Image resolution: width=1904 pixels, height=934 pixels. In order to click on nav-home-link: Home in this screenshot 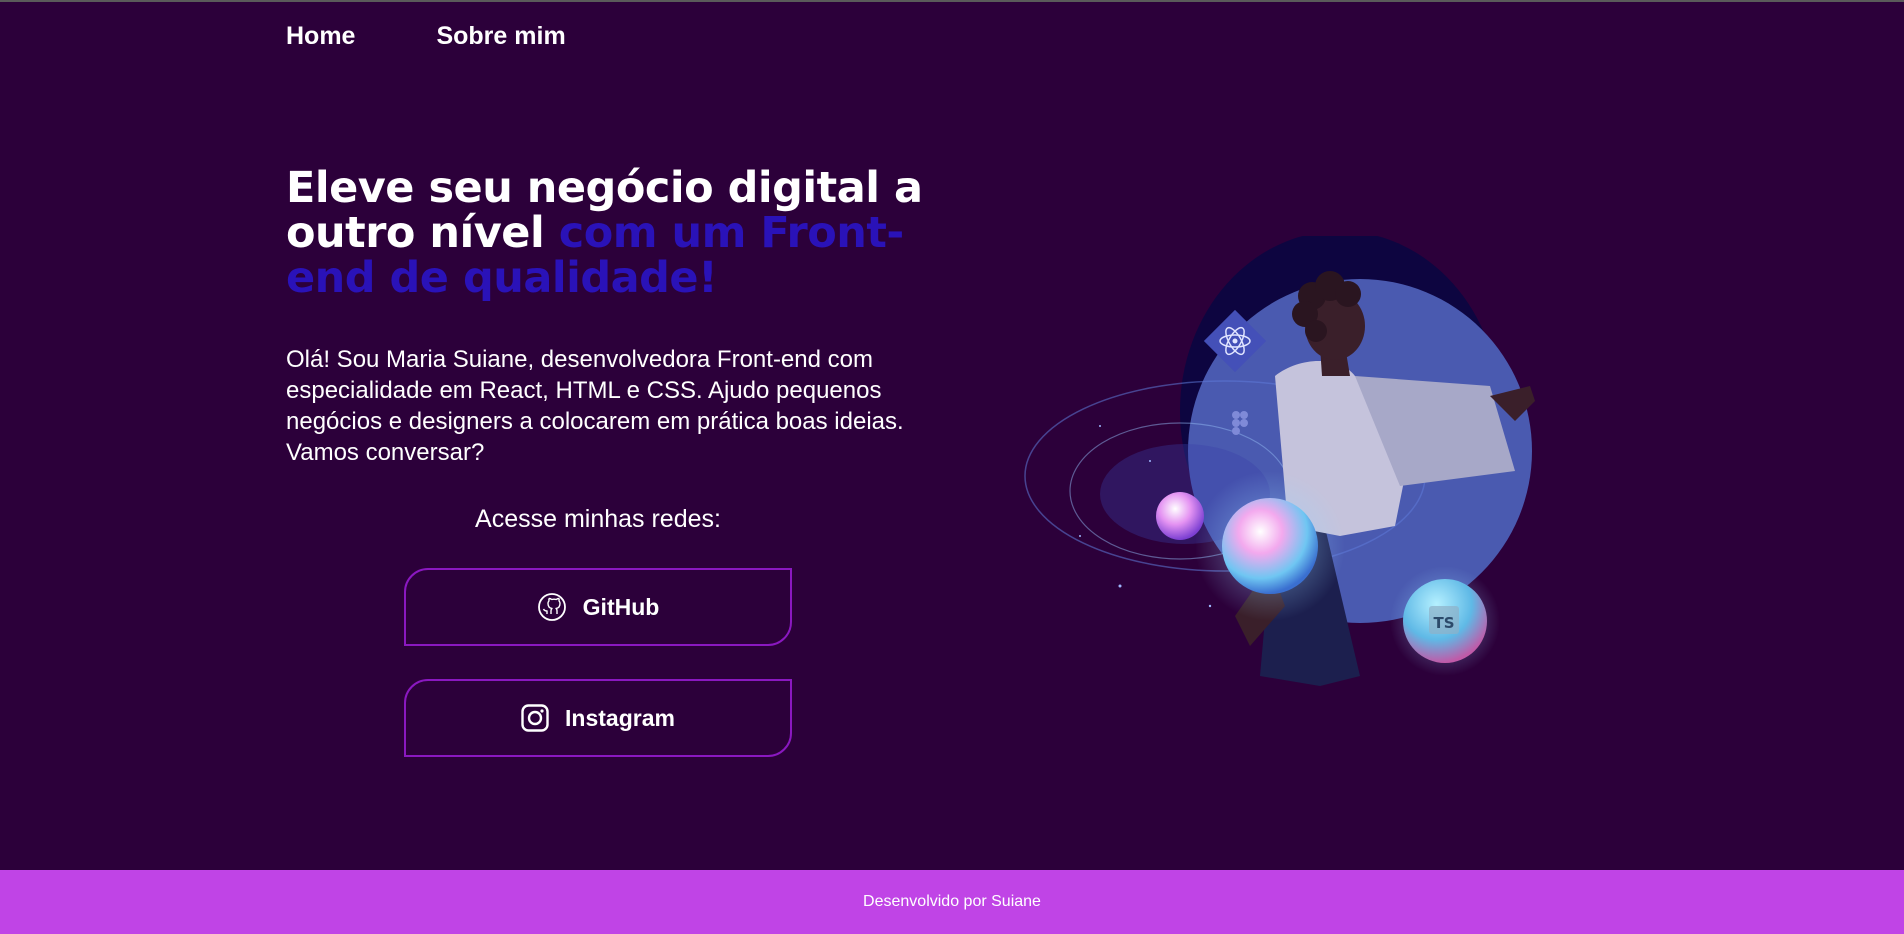, I will do `click(320, 36)`.